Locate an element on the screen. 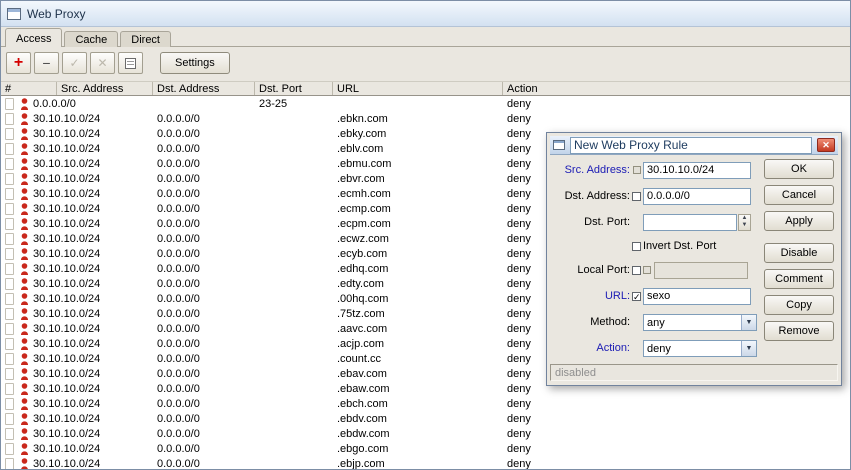  cancel-button: Cancel is located at coordinates (799, 195).